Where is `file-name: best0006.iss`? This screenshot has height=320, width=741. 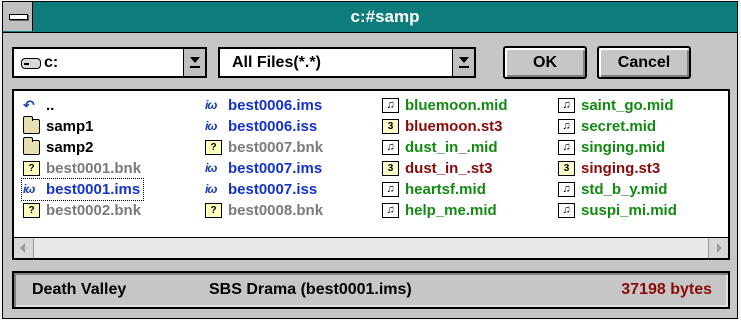 file-name: best0006.iss is located at coordinates (273, 126).